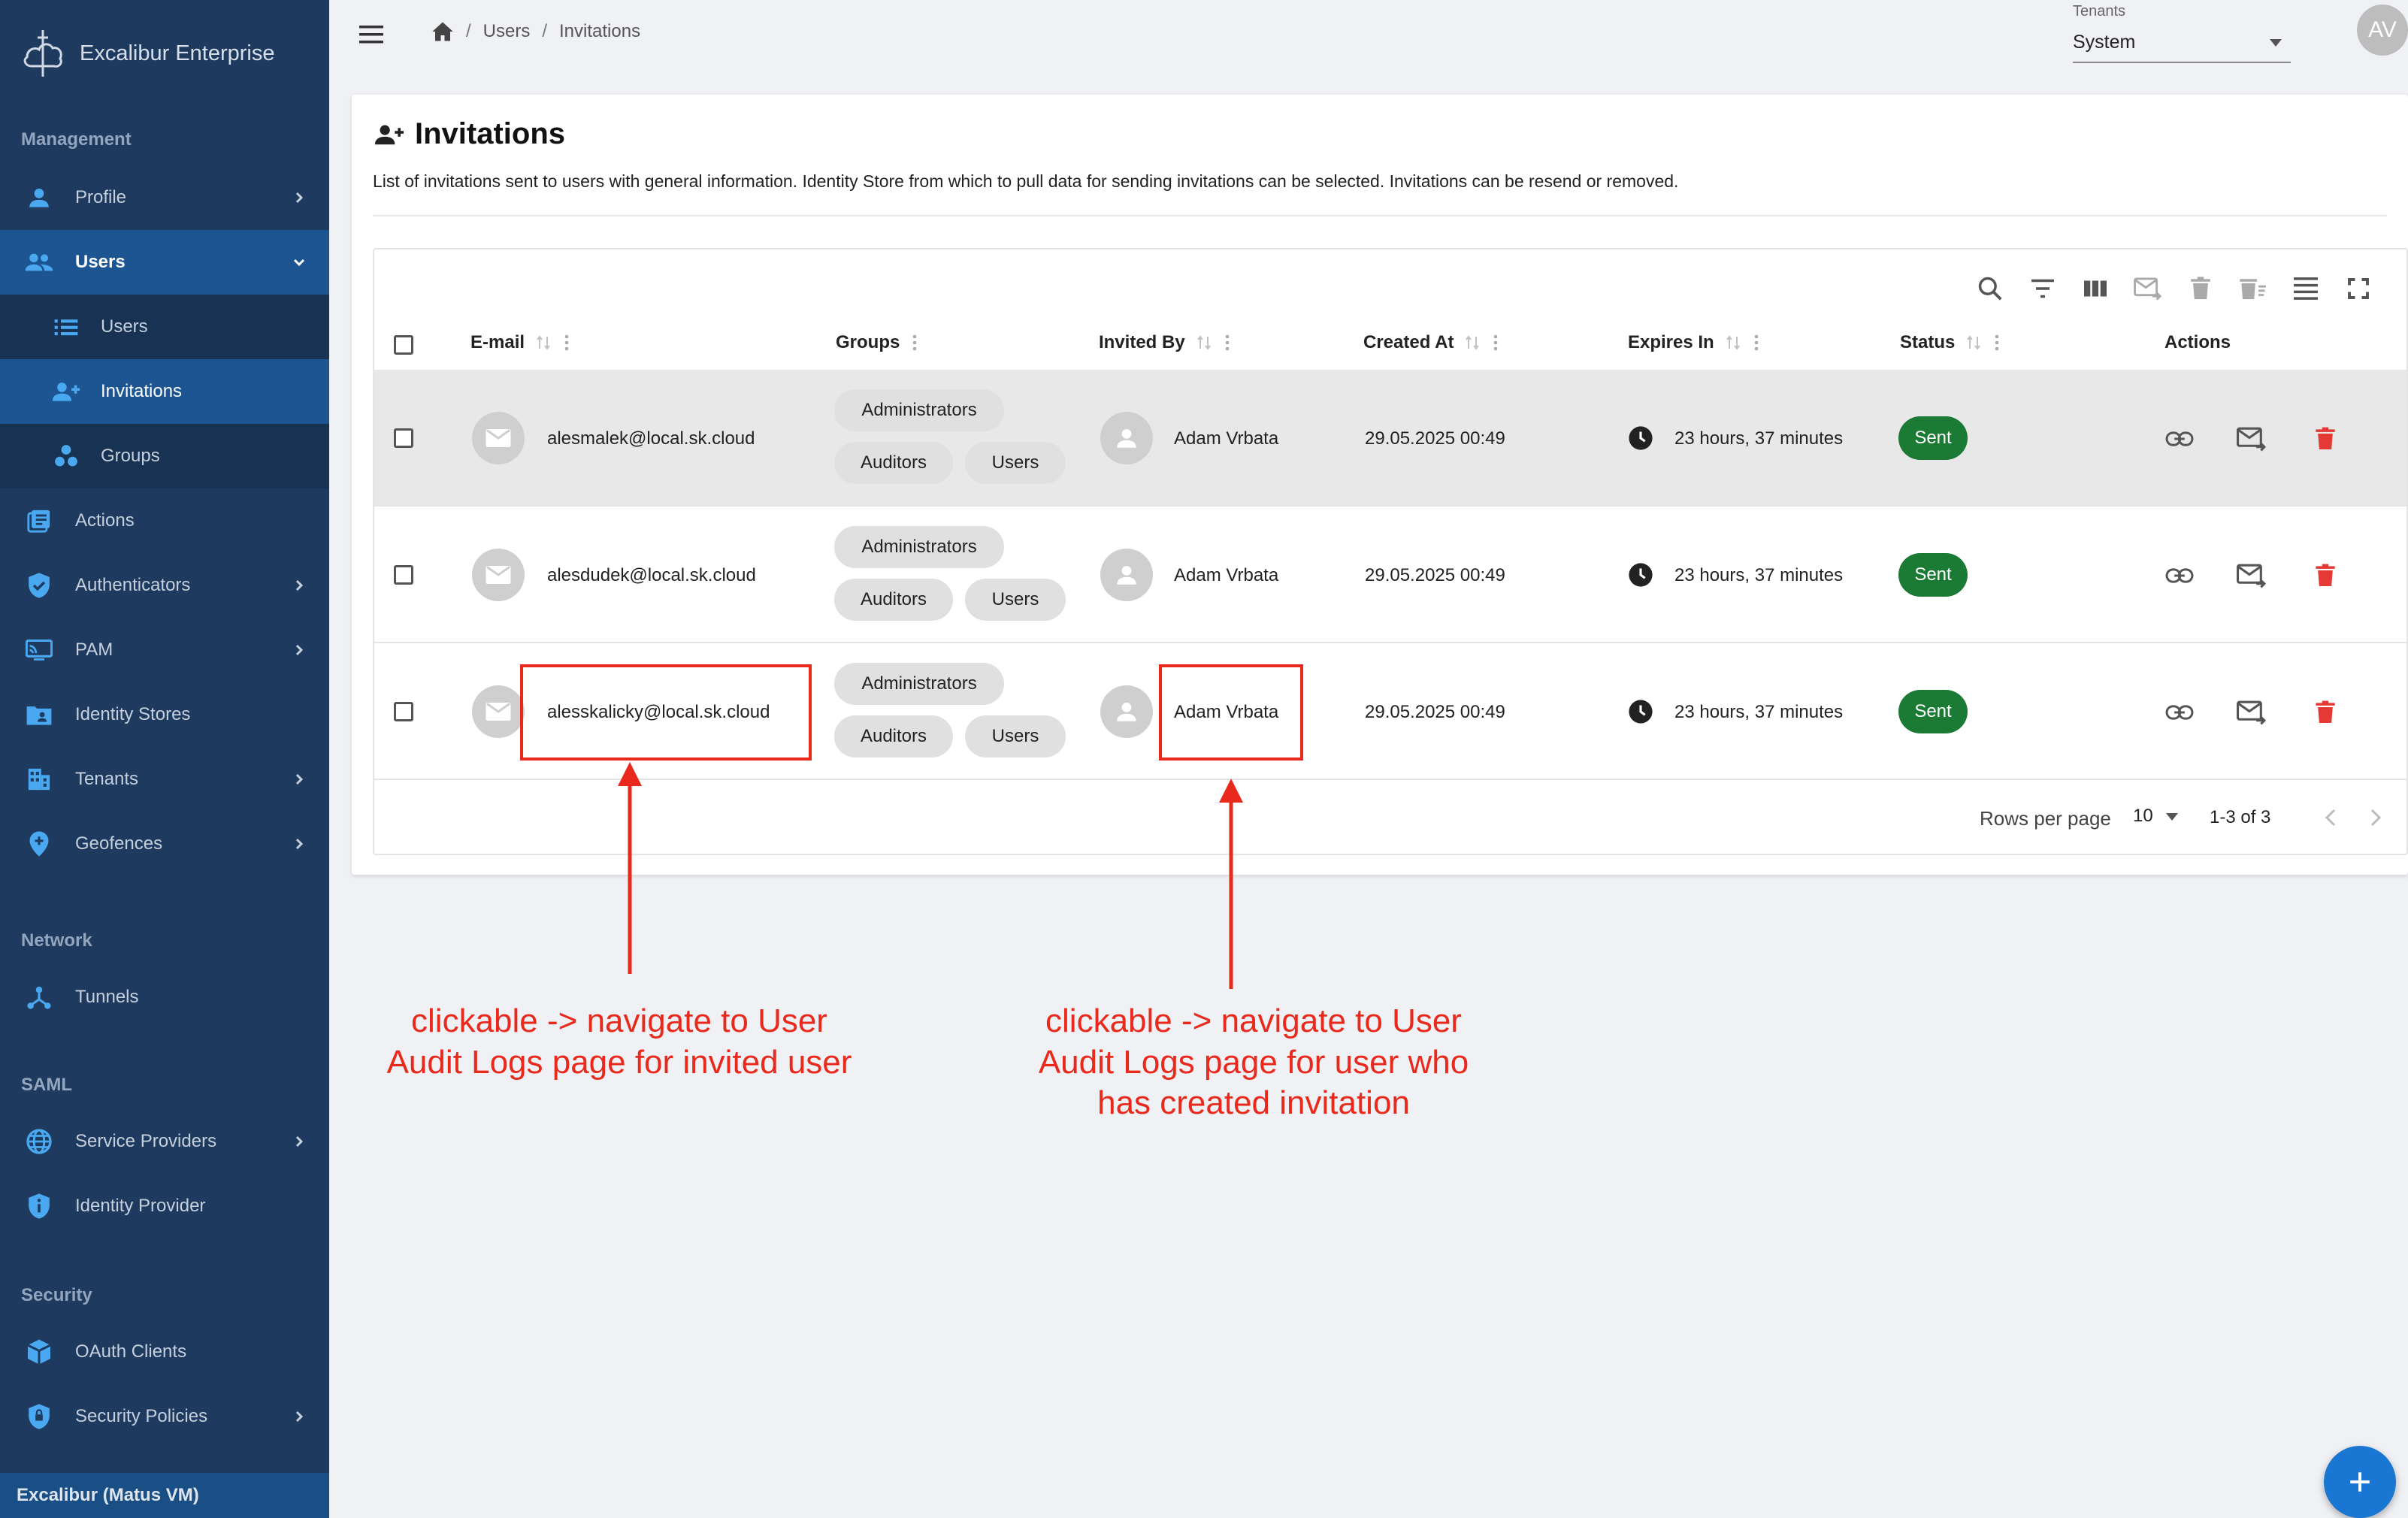 The width and height of the screenshot is (2408, 1518). What do you see at coordinates (371, 35) in the screenshot?
I see `hamburger-menu-icon` at bounding box center [371, 35].